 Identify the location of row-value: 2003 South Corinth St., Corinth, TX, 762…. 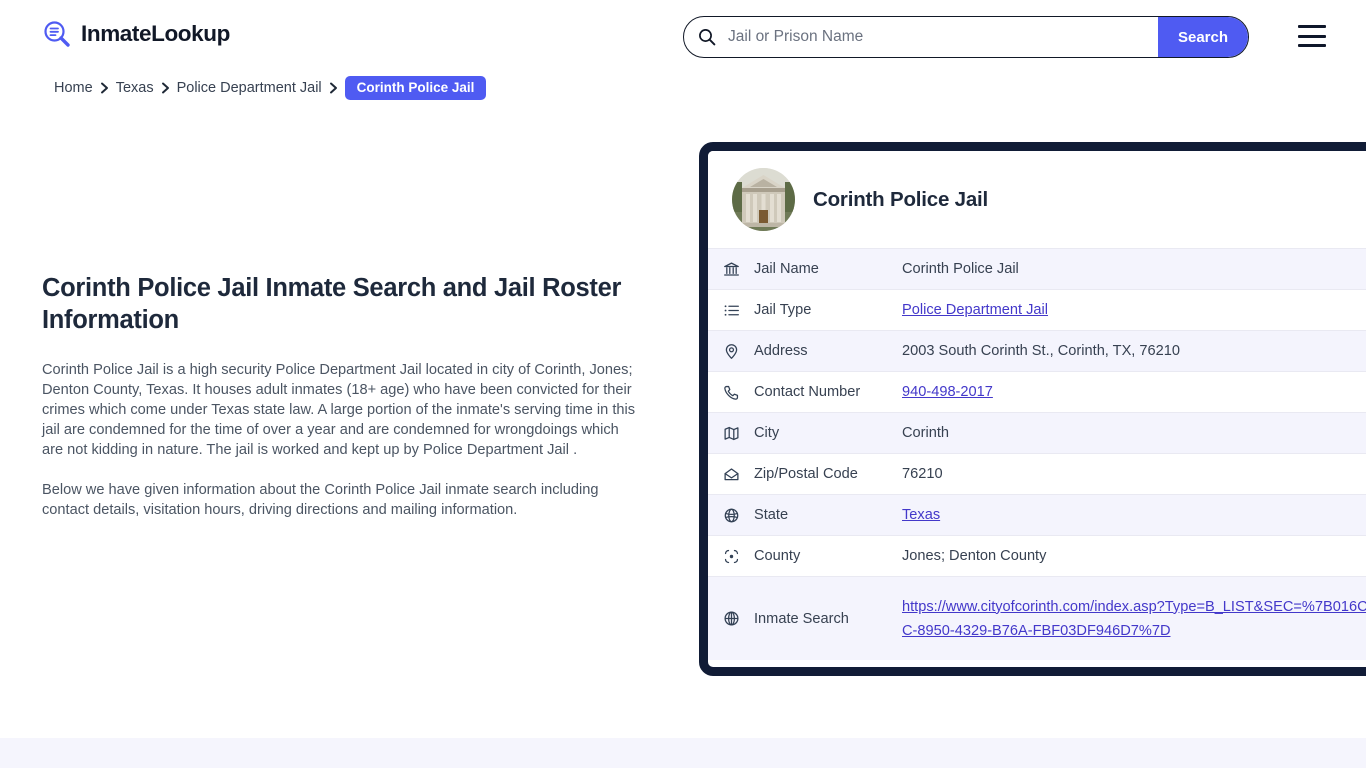
(1041, 351).